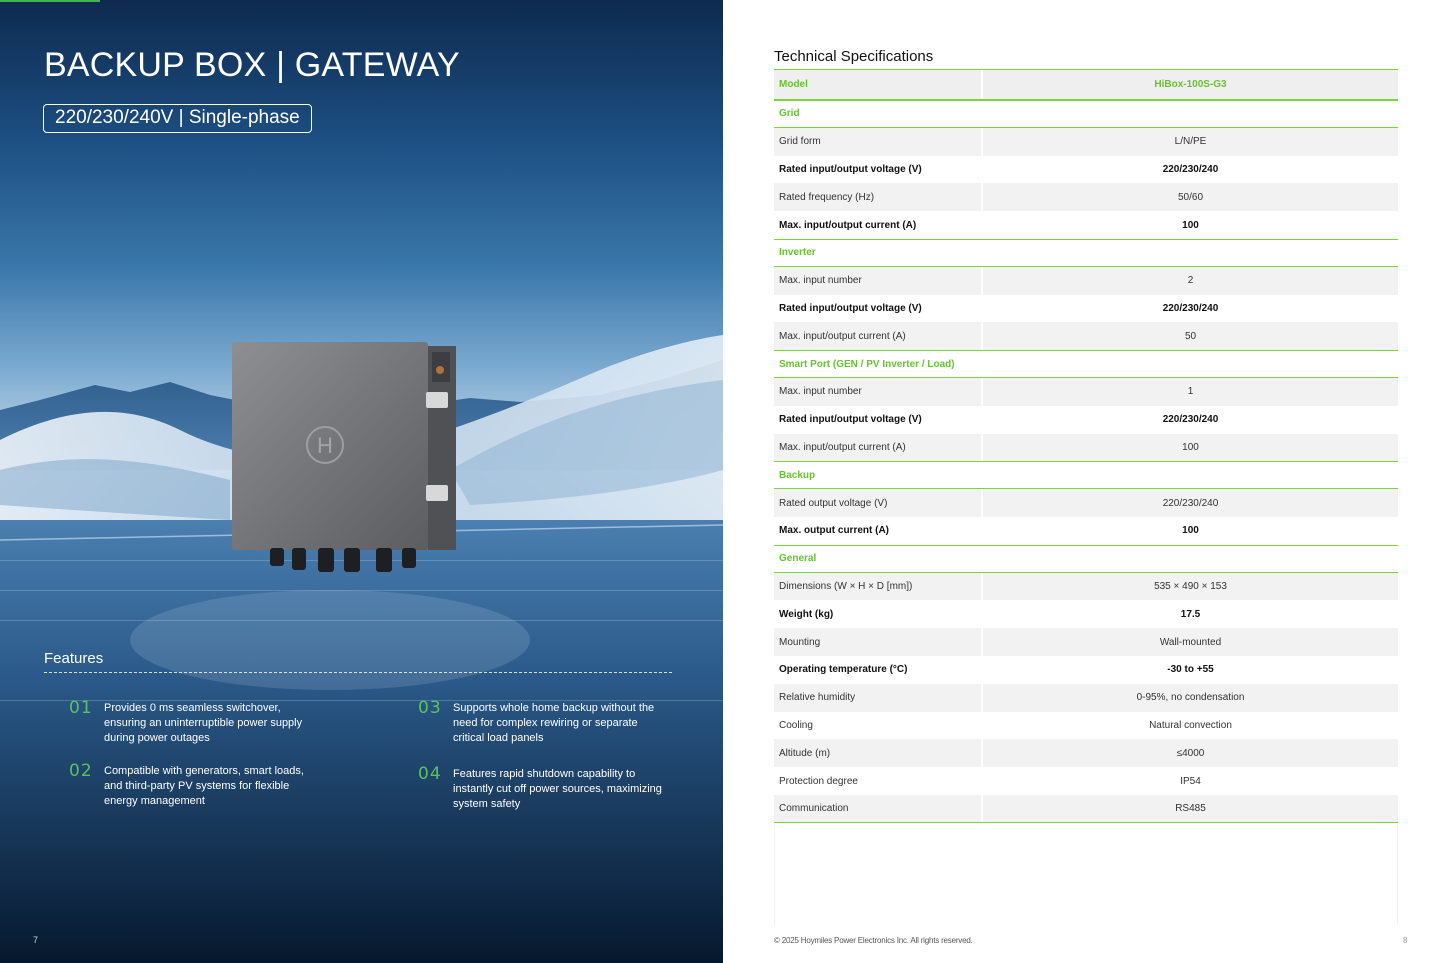 Image resolution: width=1445 pixels, height=963 pixels. I want to click on spec-row: Rated output voltage (V) 220/230/240, so click(1086, 503).